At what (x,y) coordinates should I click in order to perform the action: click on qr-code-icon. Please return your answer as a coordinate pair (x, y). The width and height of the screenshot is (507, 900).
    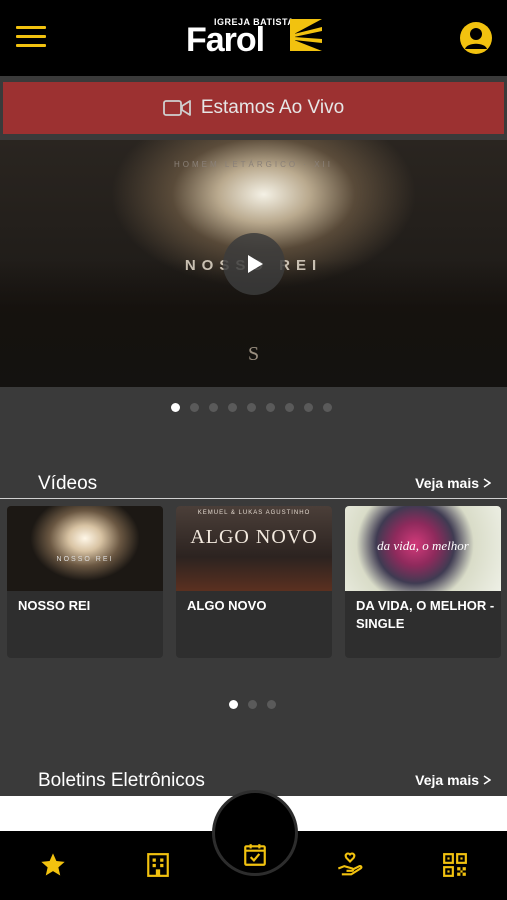
    Looking at the image, I should click on (455, 865).